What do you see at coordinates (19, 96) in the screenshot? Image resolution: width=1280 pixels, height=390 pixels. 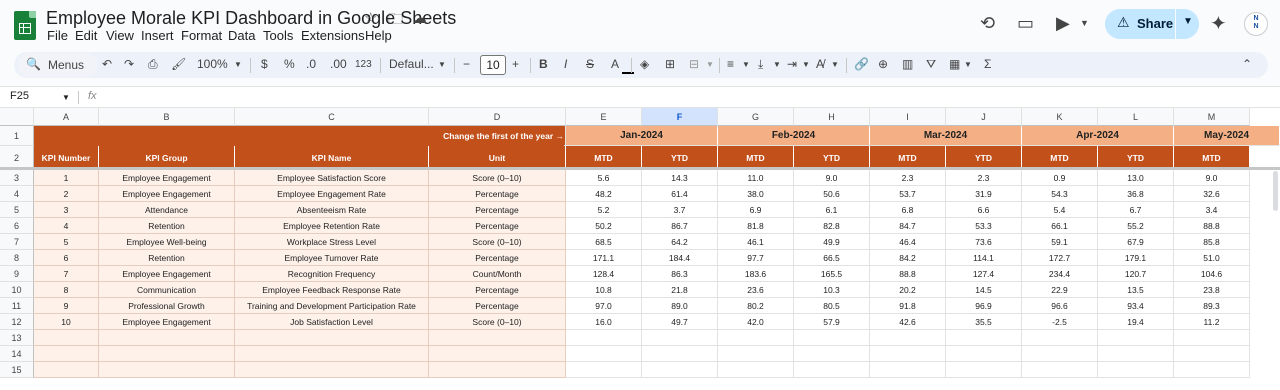 I see `name-box: F25` at bounding box center [19, 96].